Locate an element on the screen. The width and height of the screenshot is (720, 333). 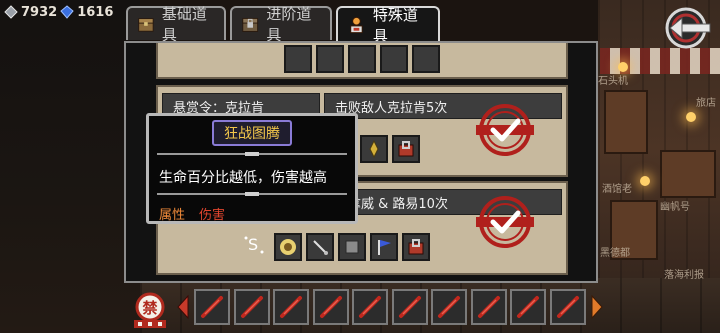
tooltip-description: 生命百分比越低，伤害越高 is located at coordinates (243, 178).